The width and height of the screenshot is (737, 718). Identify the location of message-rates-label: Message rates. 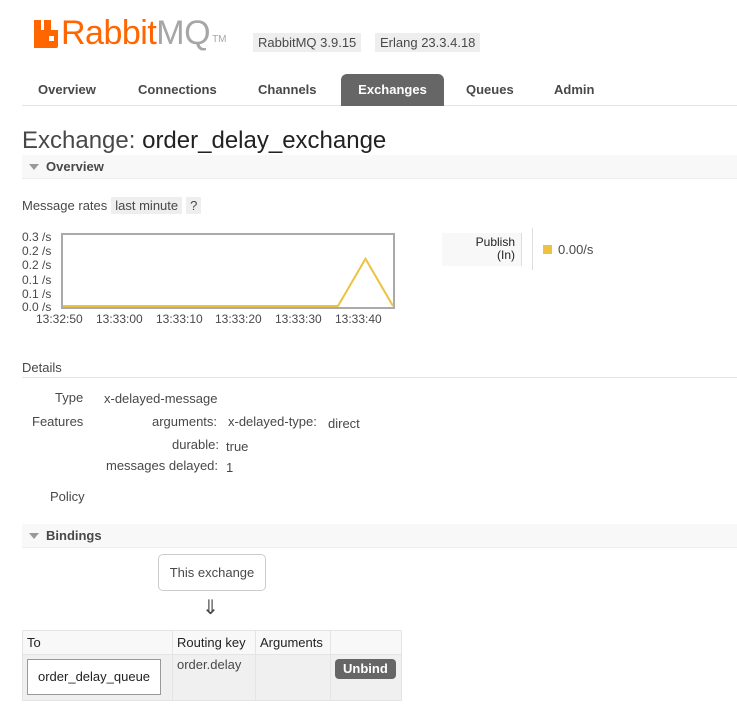
(65, 205).